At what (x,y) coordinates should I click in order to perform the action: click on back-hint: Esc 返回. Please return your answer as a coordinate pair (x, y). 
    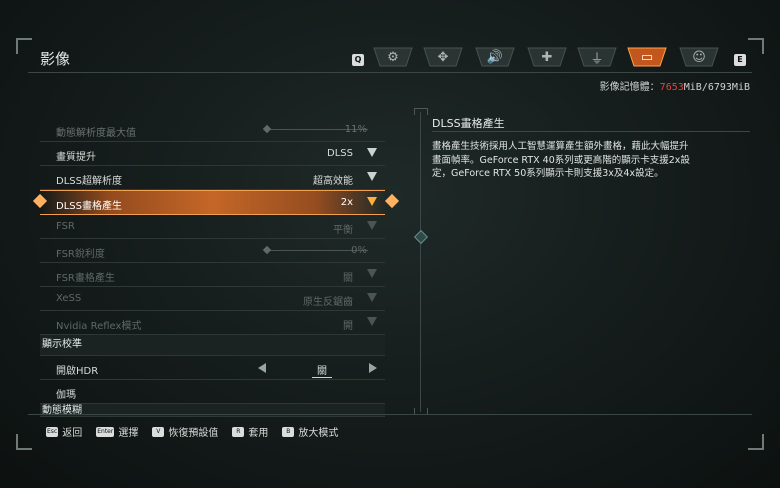
    Looking at the image, I should click on (64, 431).